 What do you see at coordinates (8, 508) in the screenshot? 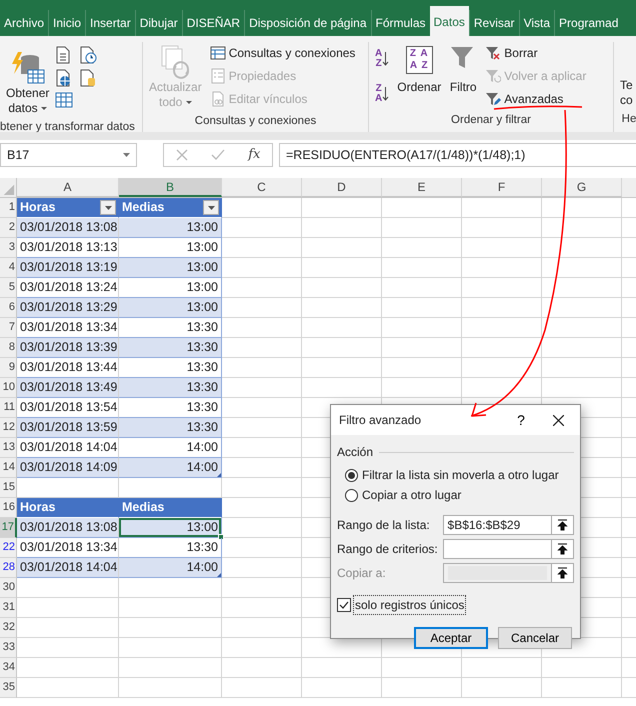
I see `row-header: 16` at bounding box center [8, 508].